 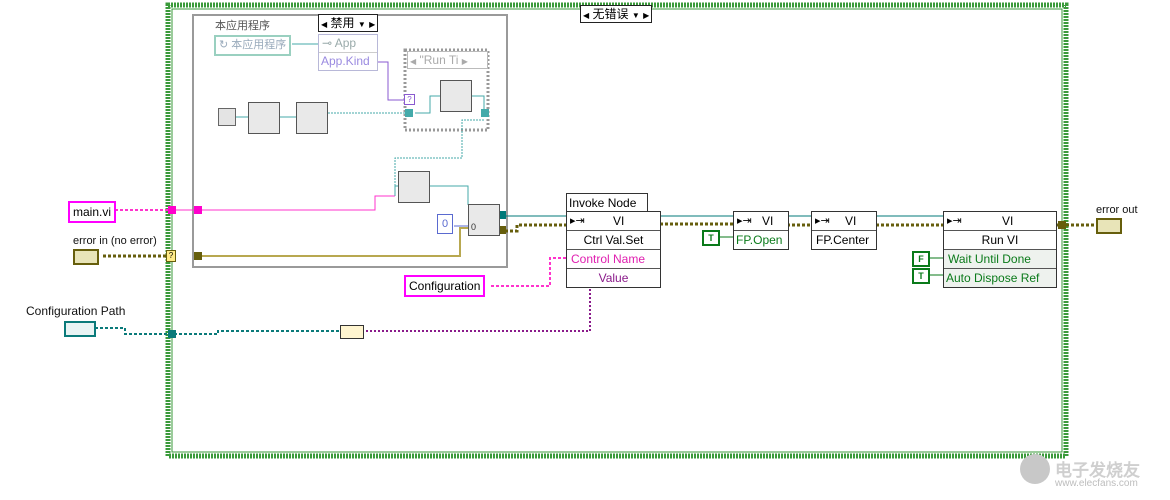 I want to click on reload-icon: ↻, so click(x=224, y=45).